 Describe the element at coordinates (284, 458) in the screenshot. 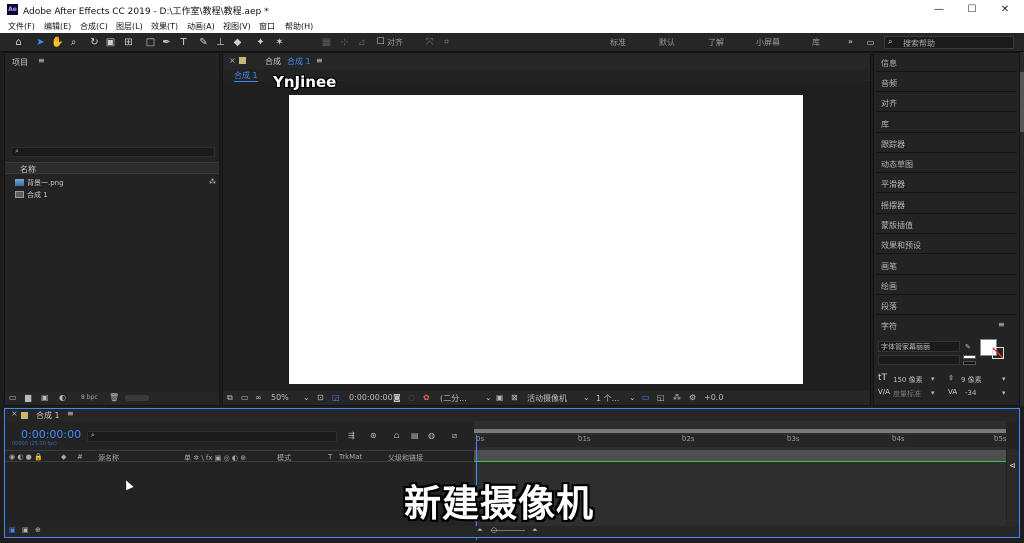

I see `column-mode: 模式` at that location.